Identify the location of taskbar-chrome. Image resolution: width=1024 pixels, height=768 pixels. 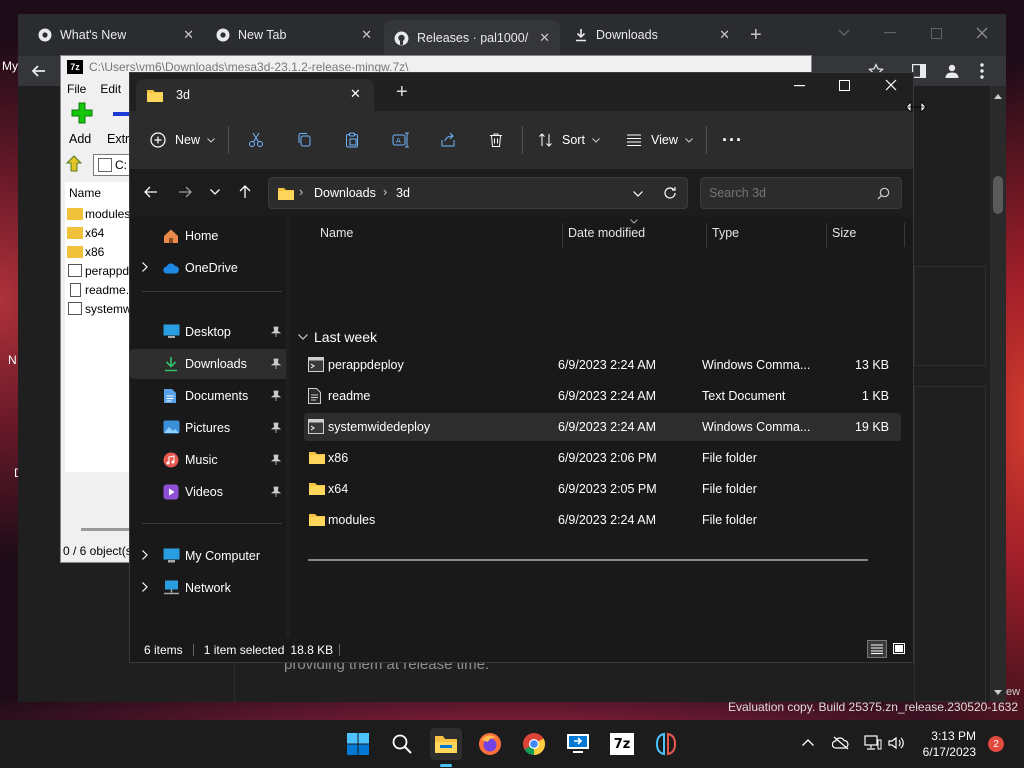
(534, 744).